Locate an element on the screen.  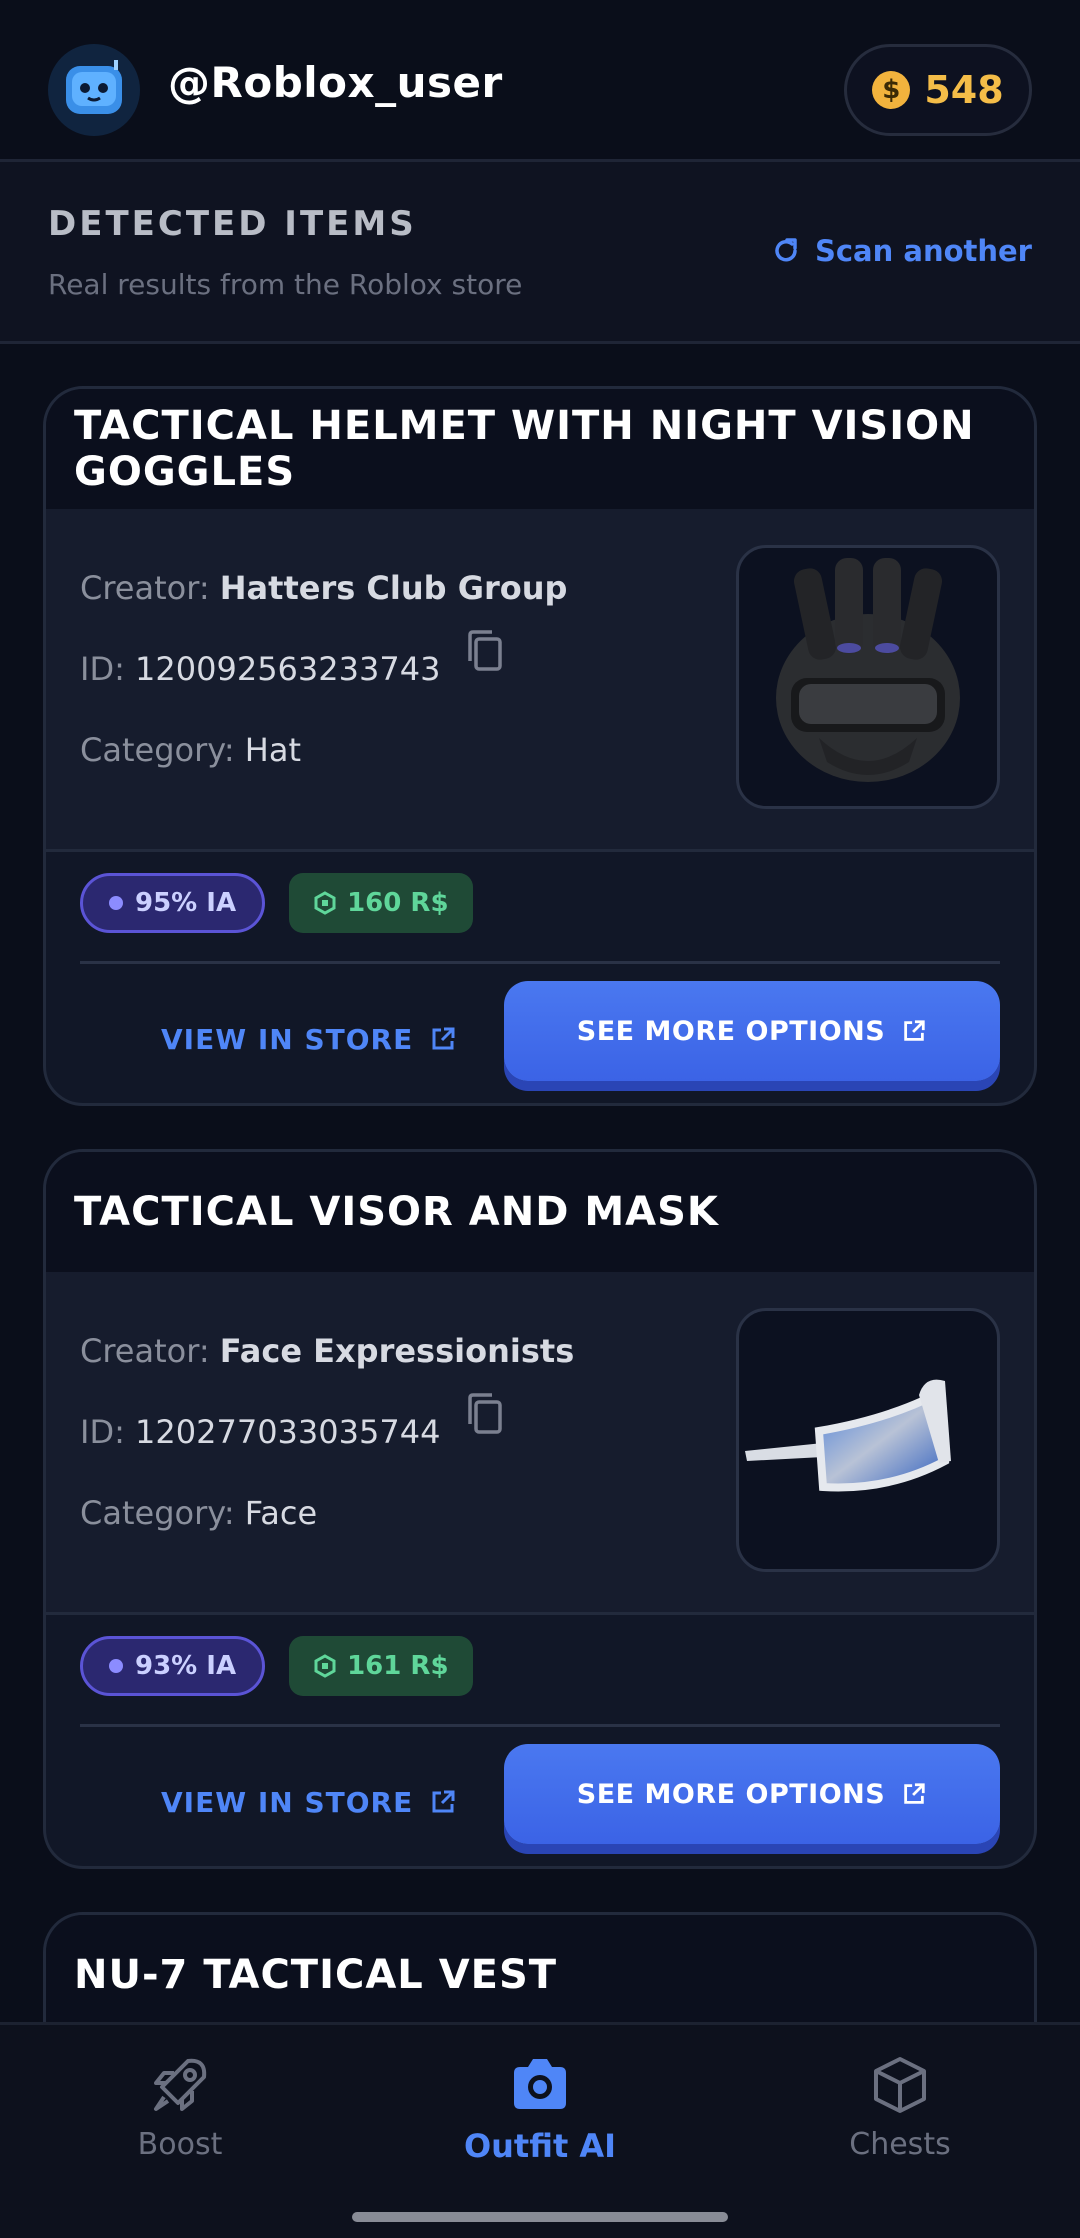
item-title: TACTICAL VISOR AND MASK is located at coordinates (396, 1212).